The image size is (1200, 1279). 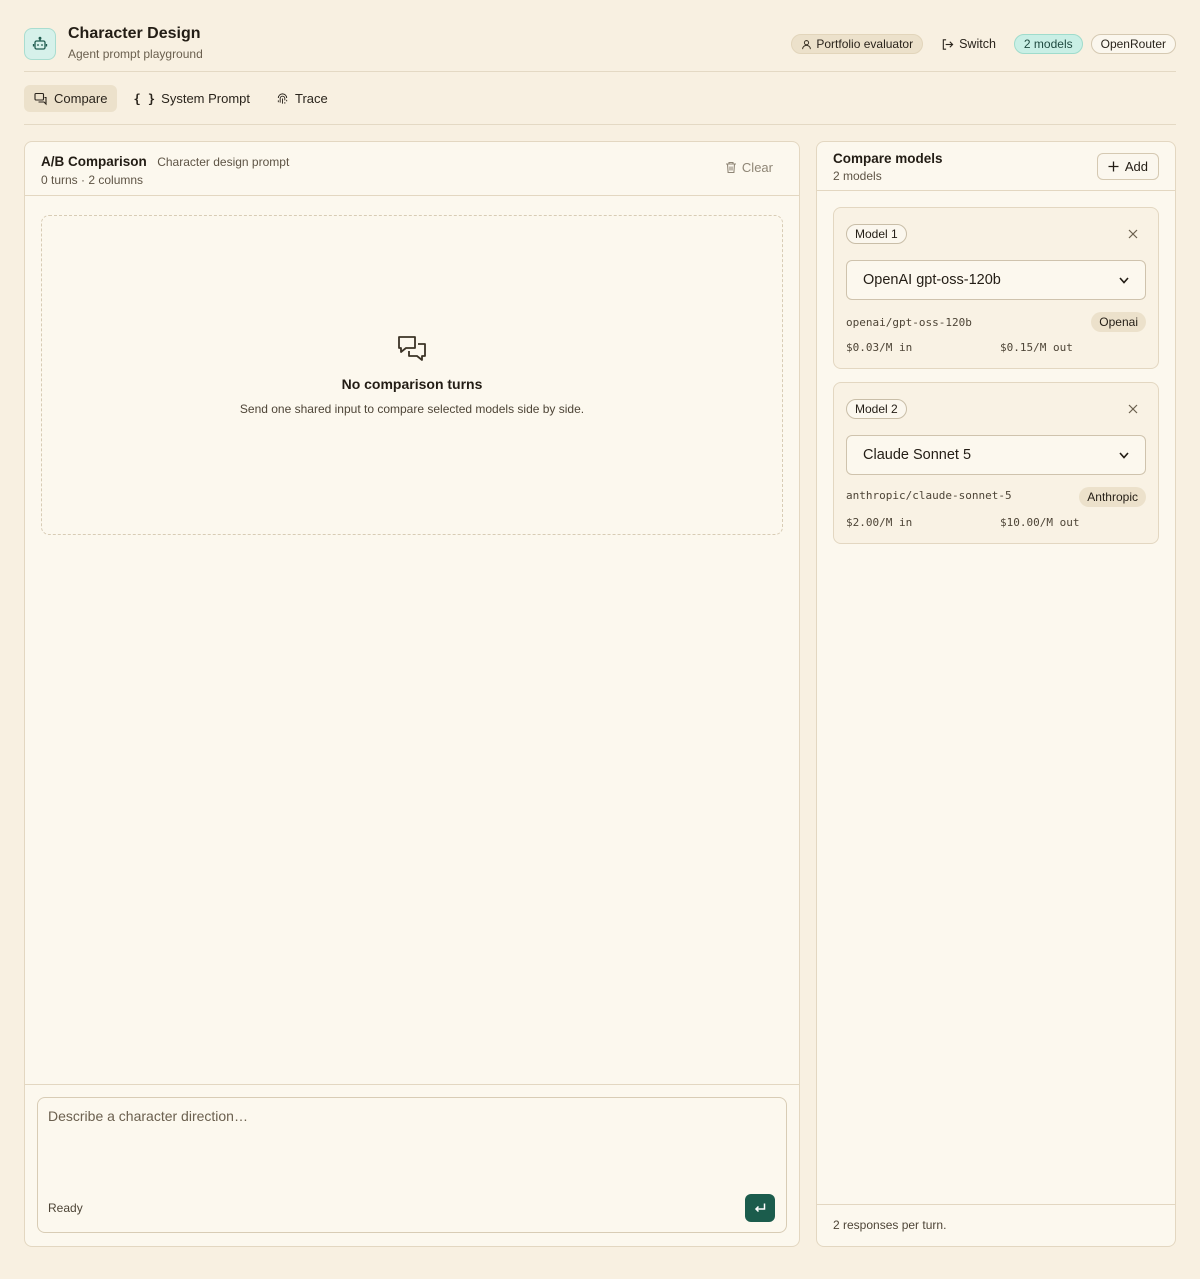 I want to click on price-input: $0.03/M in, so click(x=879, y=347).